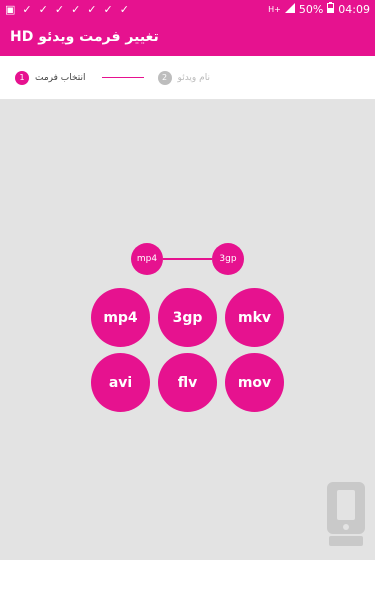 The width and height of the screenshot is (375, 600). I want to click on conversion-indicator: mp4 3gp, so click(187, 259).